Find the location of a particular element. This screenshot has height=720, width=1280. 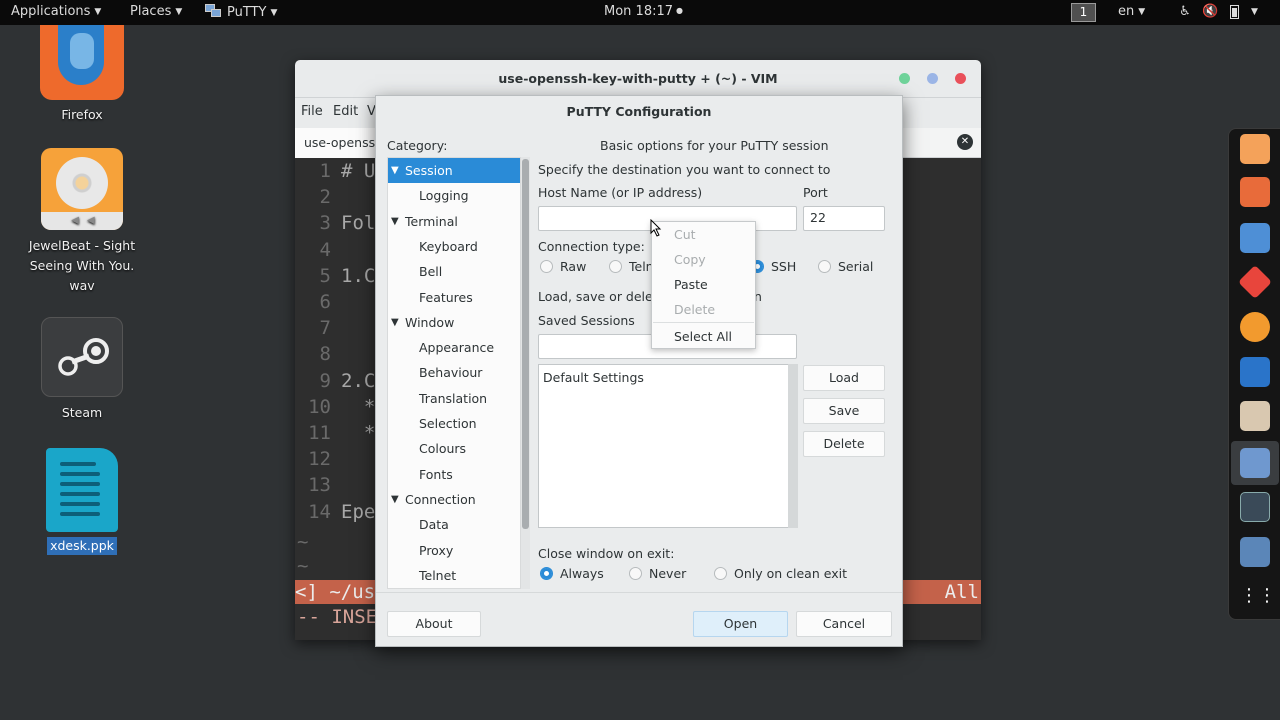

radio-always: Always is located at coordinates (572, 573).